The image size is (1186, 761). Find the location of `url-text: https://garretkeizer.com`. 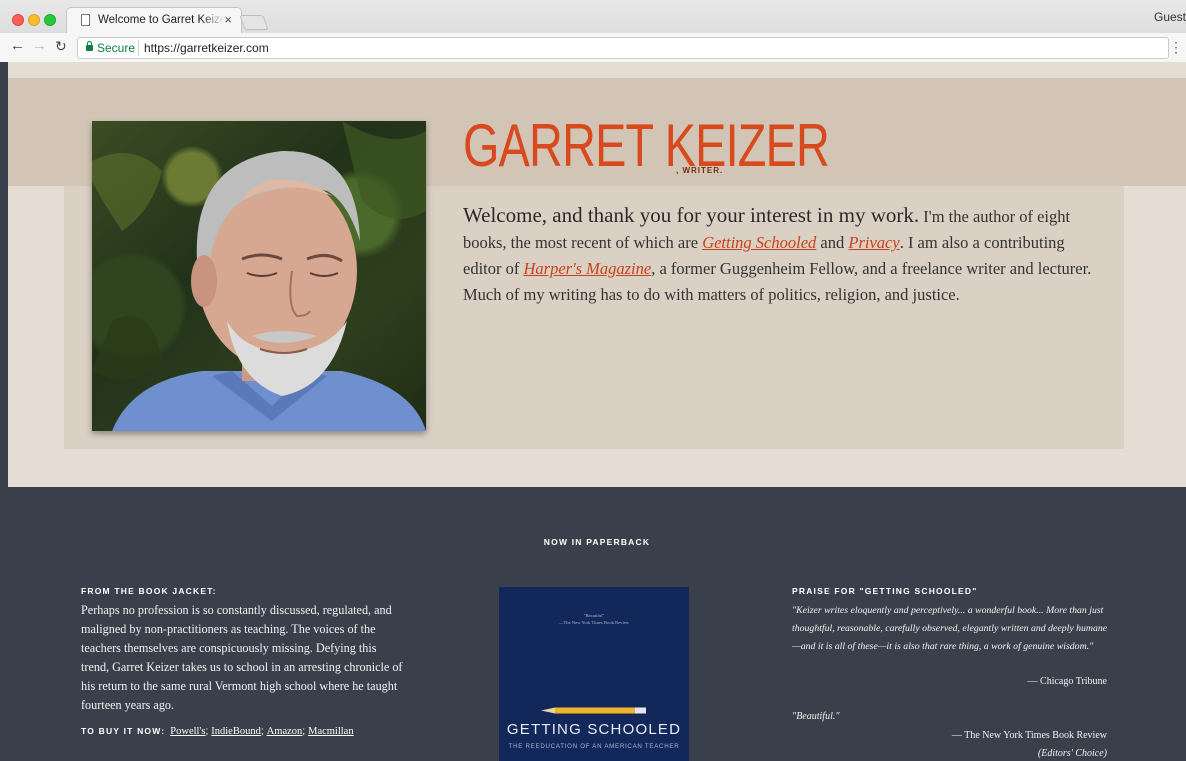

url-text: https://garretkeizer.com is located at coordinates (206, 48).